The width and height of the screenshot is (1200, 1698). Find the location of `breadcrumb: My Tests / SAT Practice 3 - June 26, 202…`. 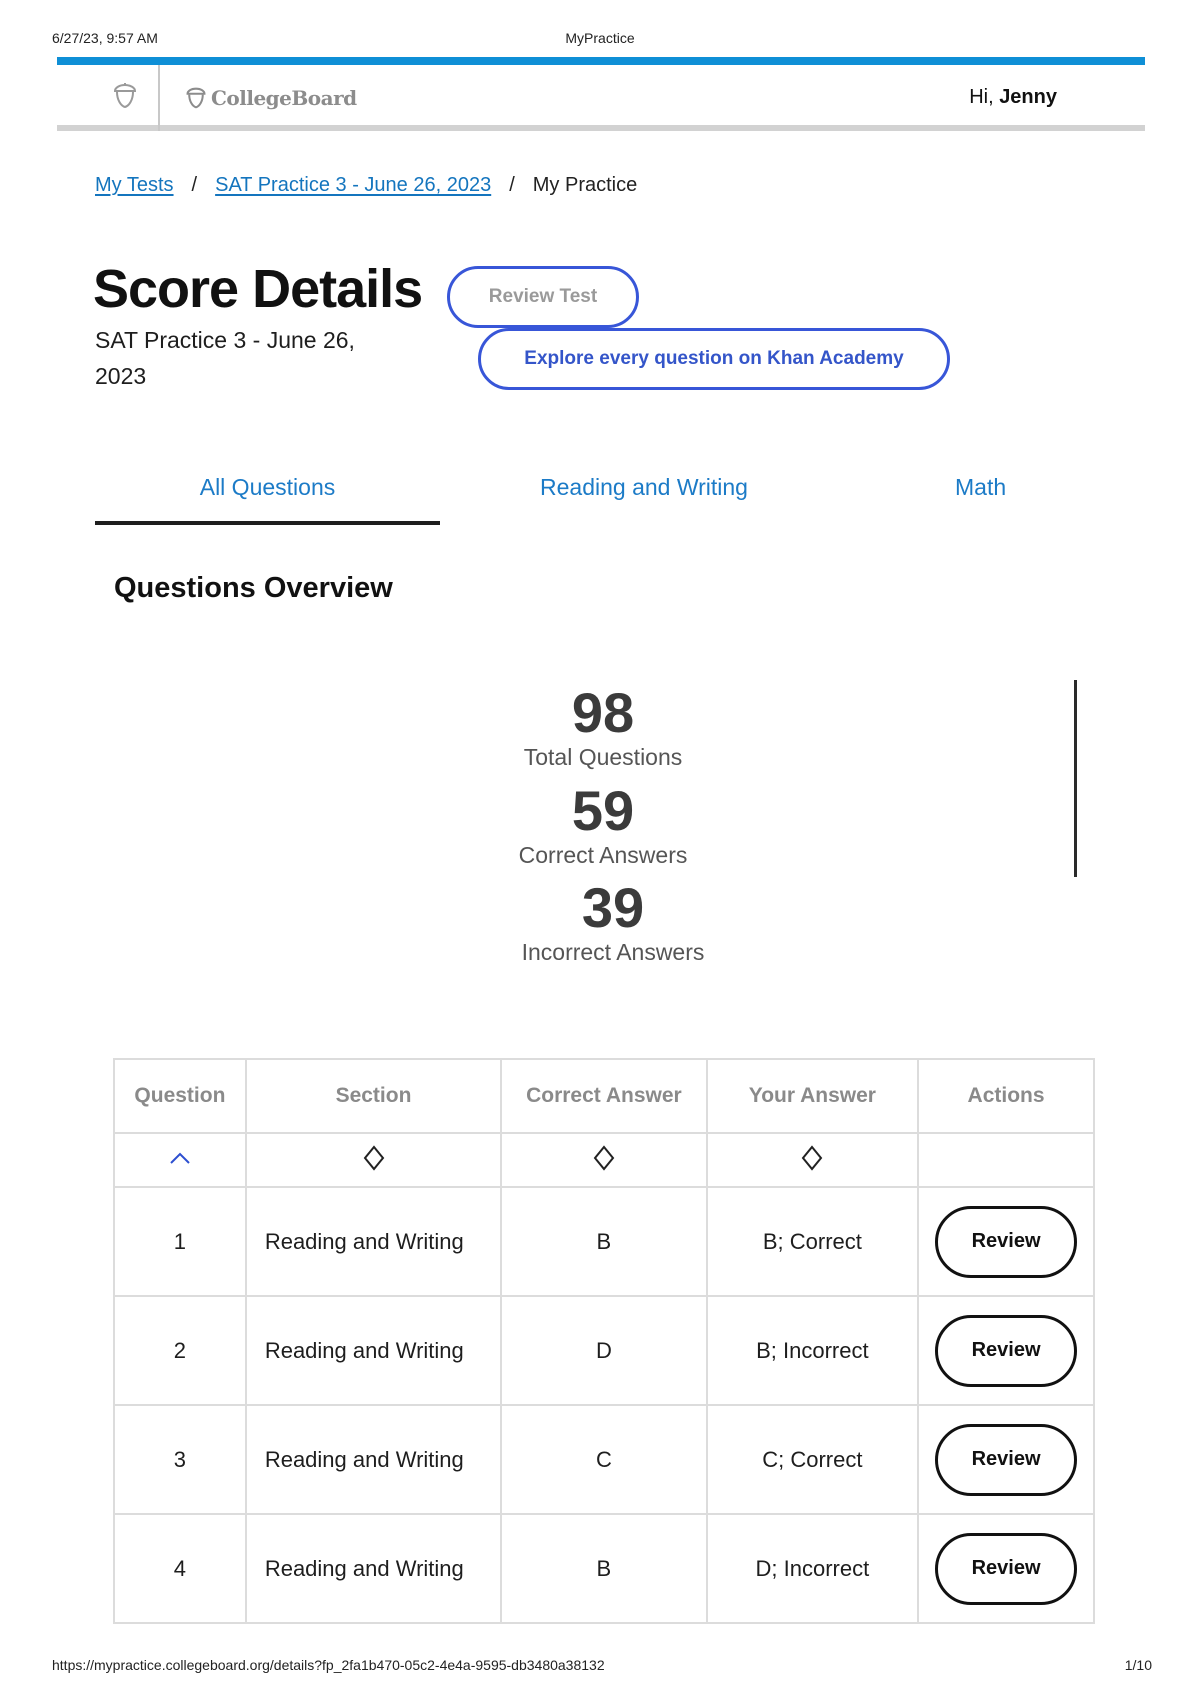

breadcrumb: My Tests / SAT Practice 3 - June 26, 202… is located at coordinates (366, 185).